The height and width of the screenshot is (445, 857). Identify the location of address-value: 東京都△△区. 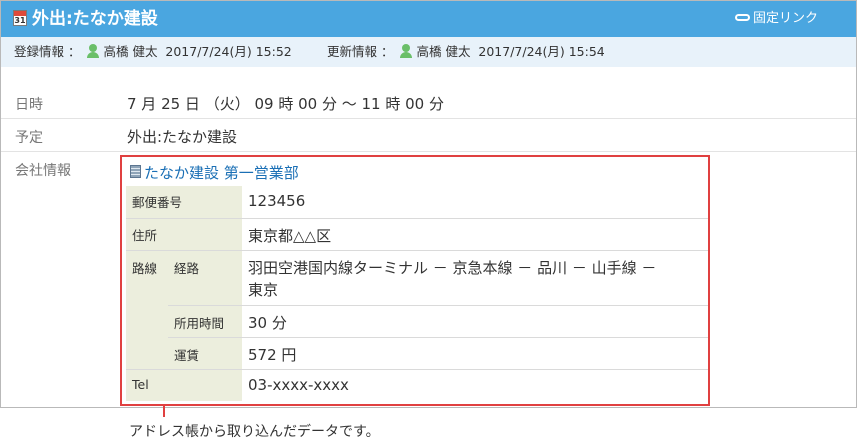
(475, 234).